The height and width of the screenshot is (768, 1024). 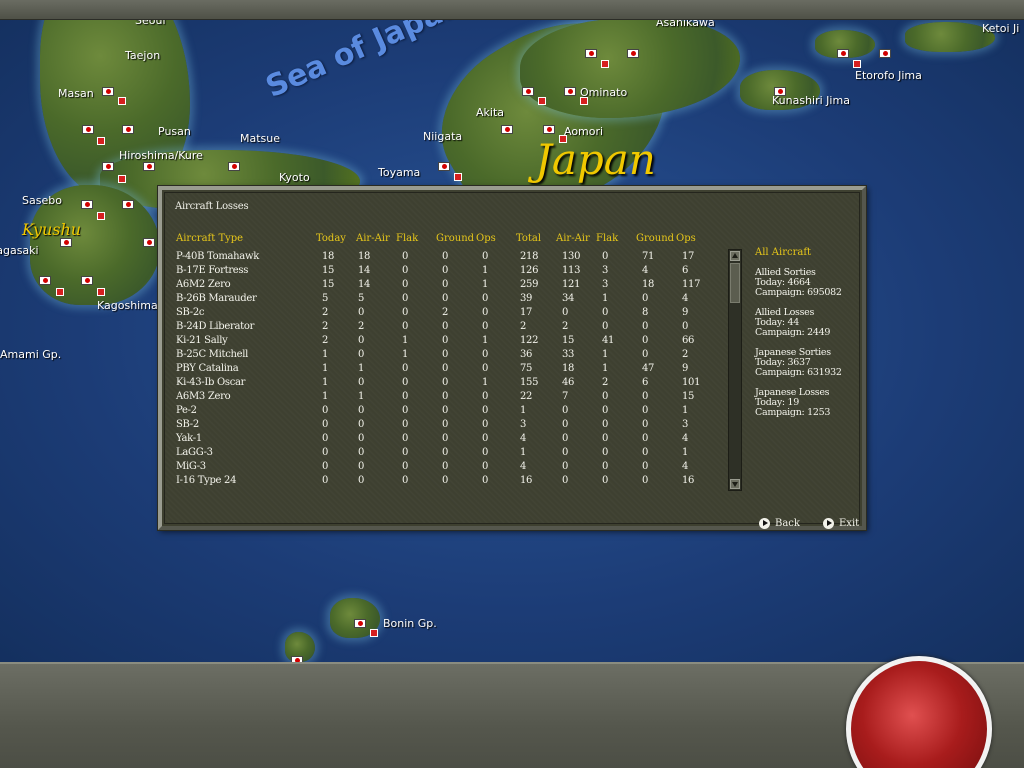 What do you see at coordinates (445, 342) in the screenshot?
I see `table-row: Ki-21 Sally 2 0 1 0 1 122 15 41 0 66` at bounding box center [445, 342].